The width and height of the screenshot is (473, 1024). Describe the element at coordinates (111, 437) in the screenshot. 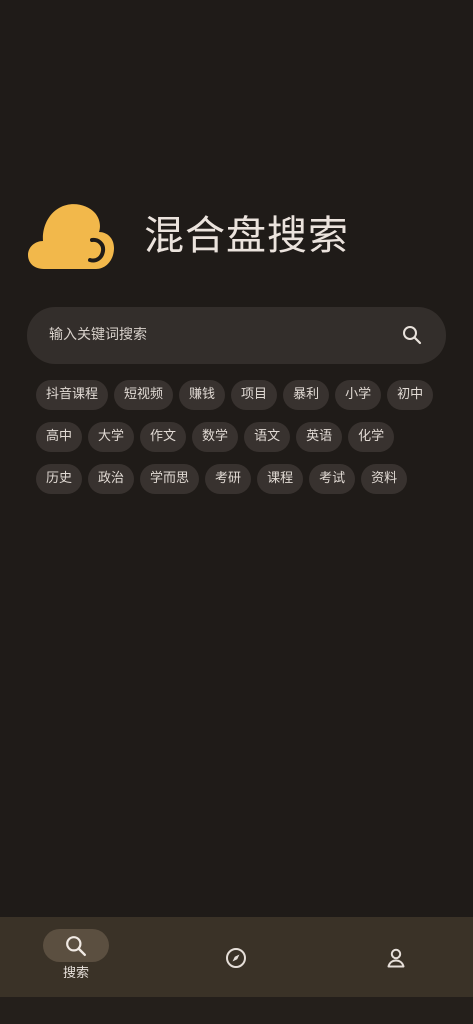

I see `tag-chip: 大学` at that location.